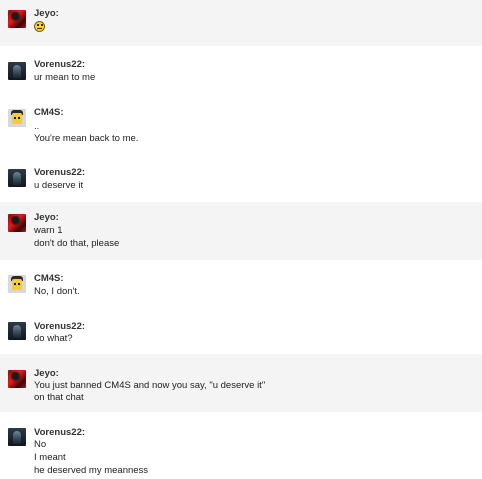 The image size is (482, 479). What do you see at coordinates (241, 231) in the screenshot?
I see `chat-message: Jeyo: warn 1 don't do that, please` at bounding box center [241, 231].